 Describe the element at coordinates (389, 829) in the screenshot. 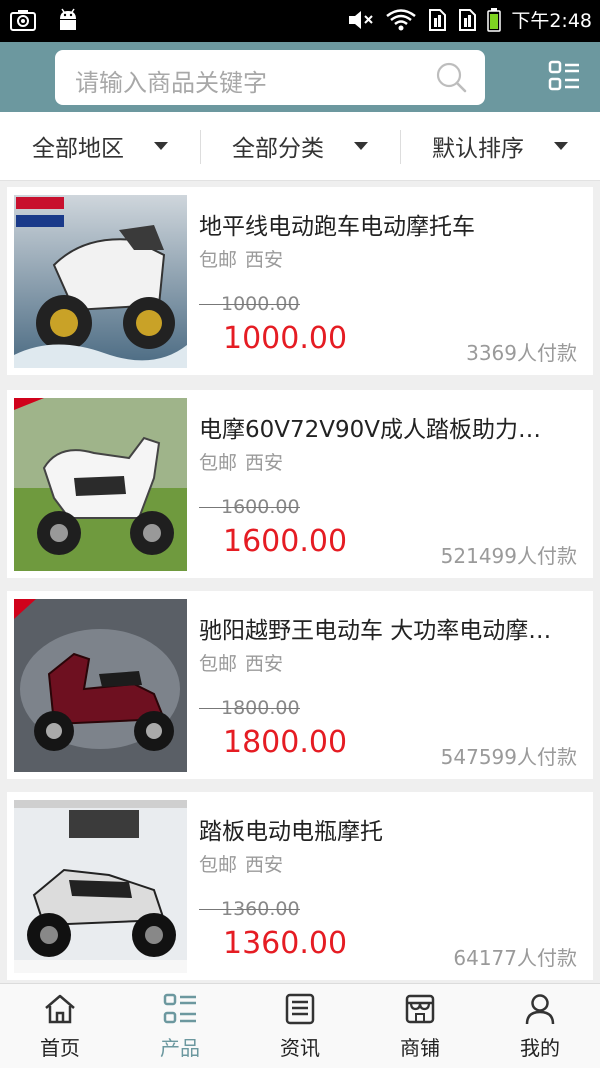

I see `product-title: 踏板电动电瓶摩托` at that location.